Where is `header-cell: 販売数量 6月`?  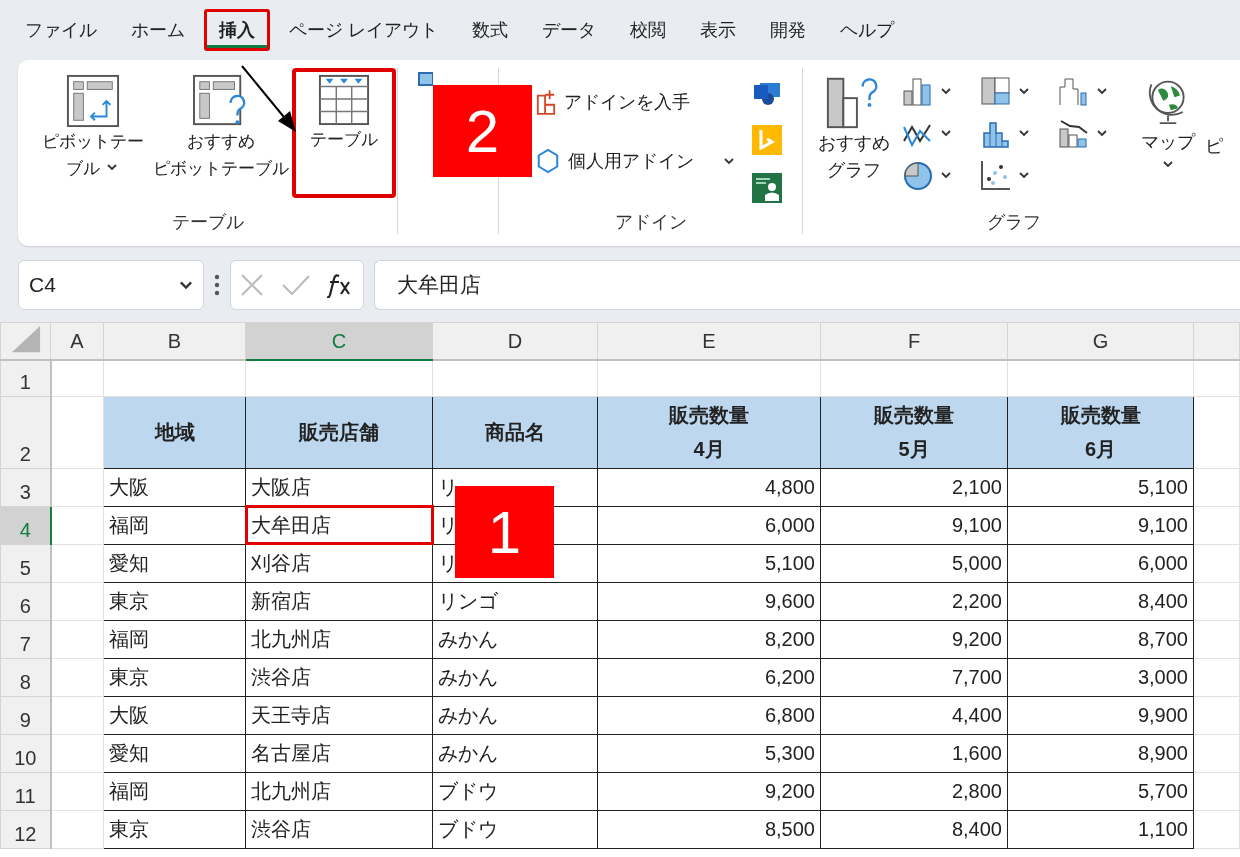 header-cell: 販売数量 6月 is located at coordinates (1100, 432).